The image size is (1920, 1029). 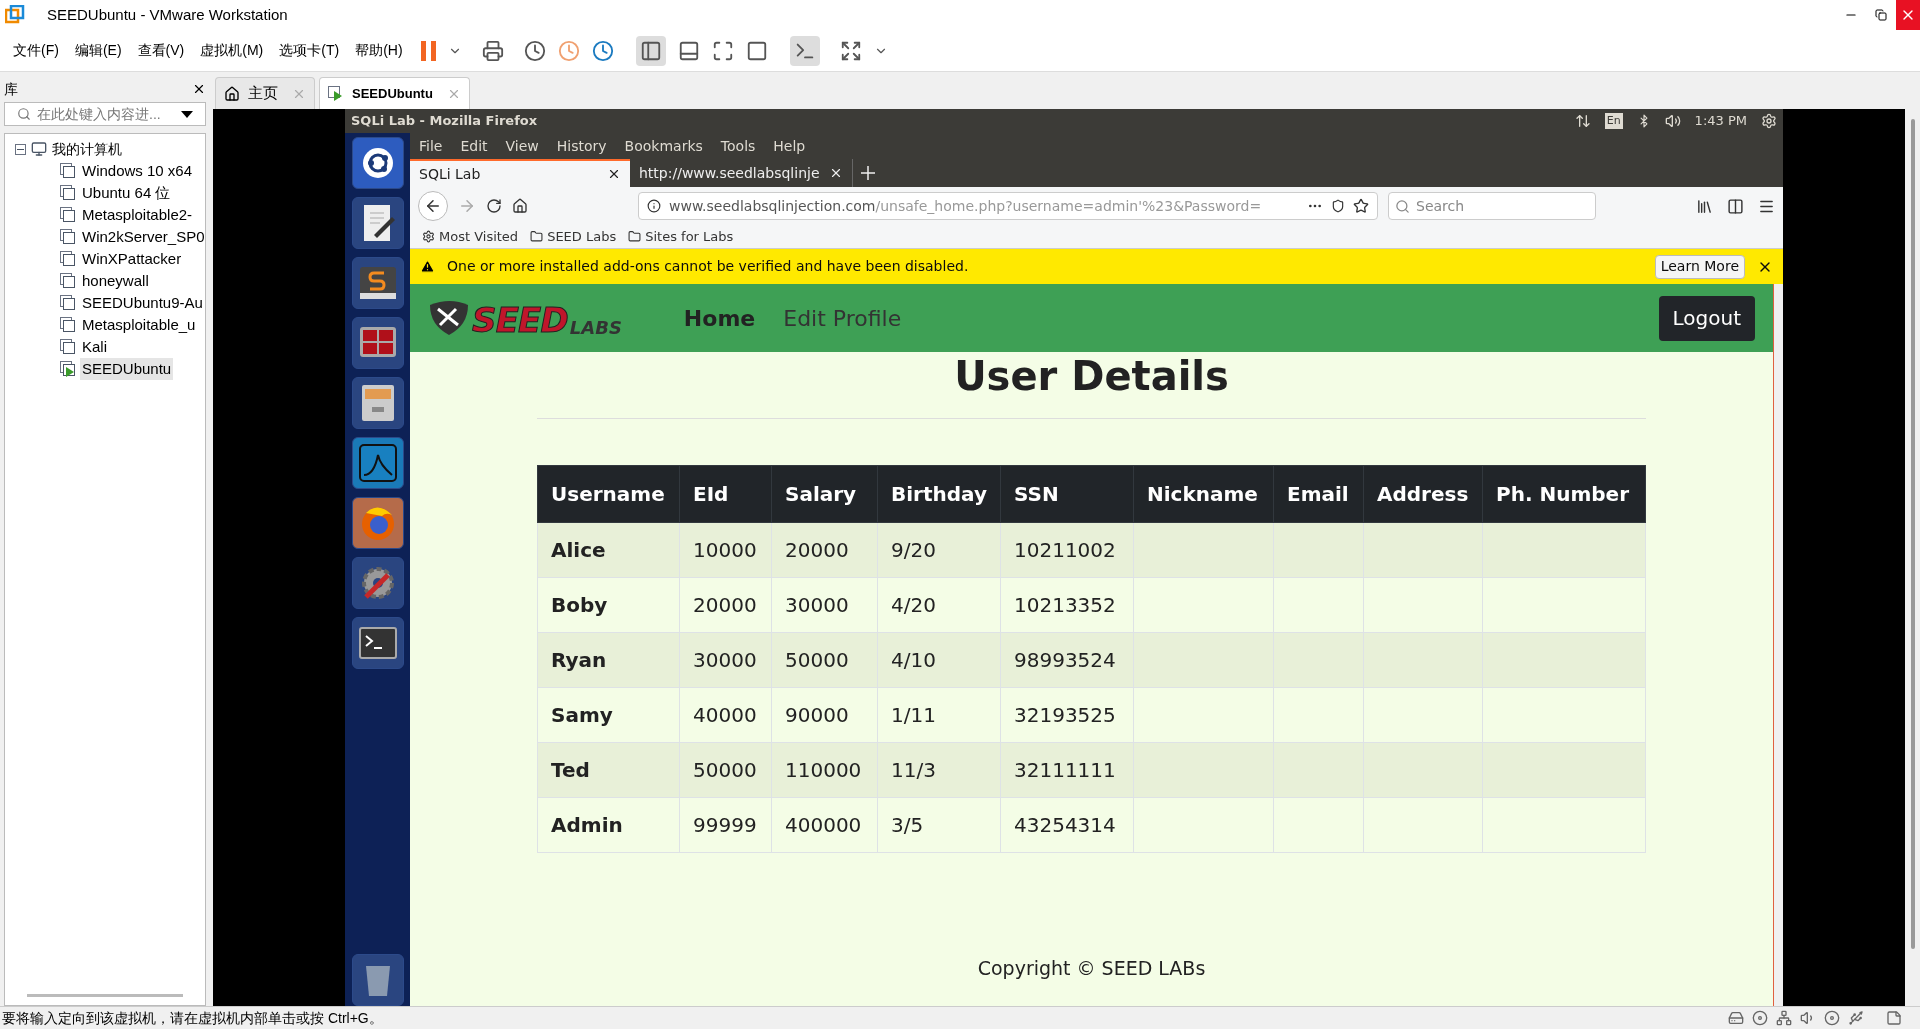 What do you see at coordinates (522, 146) in the screenshot?
I see `menu-item: View` at bounding box center [522, 146].